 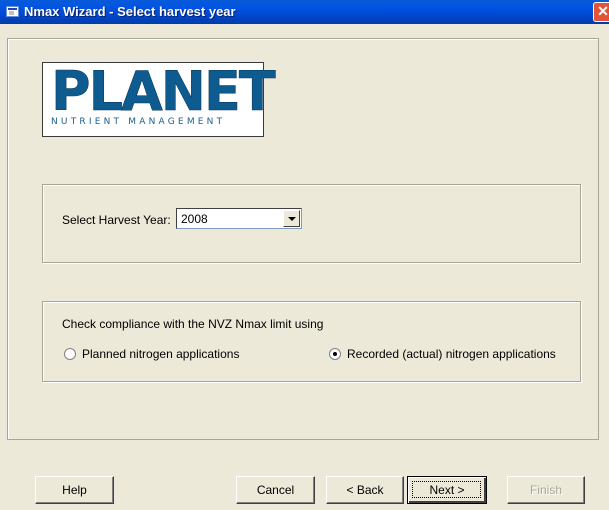 I want to click on radio-planned-label: Planned nitrogen applications, so click(x=161, y=354).